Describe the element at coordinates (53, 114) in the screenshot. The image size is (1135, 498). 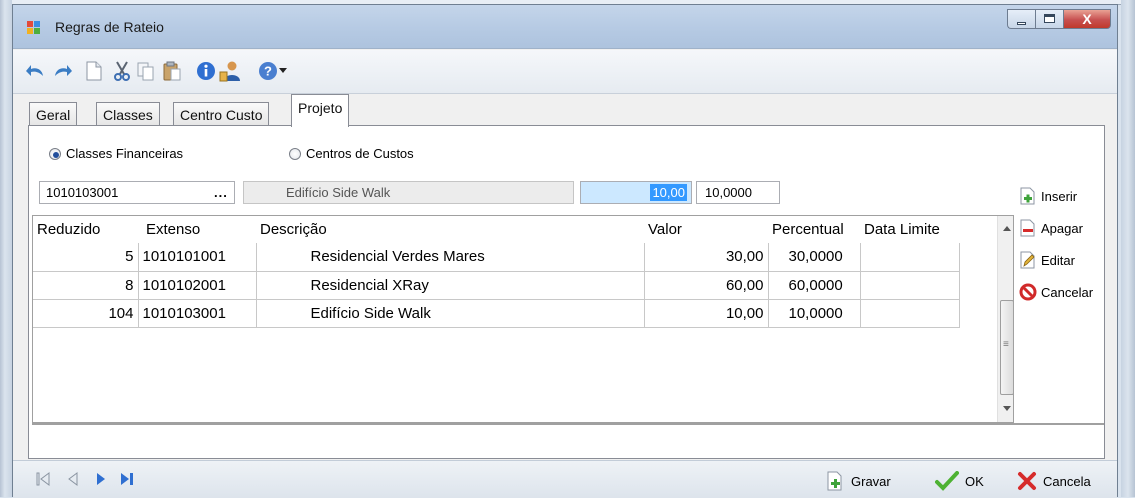
I see `tab-geral: Geral` at that location.